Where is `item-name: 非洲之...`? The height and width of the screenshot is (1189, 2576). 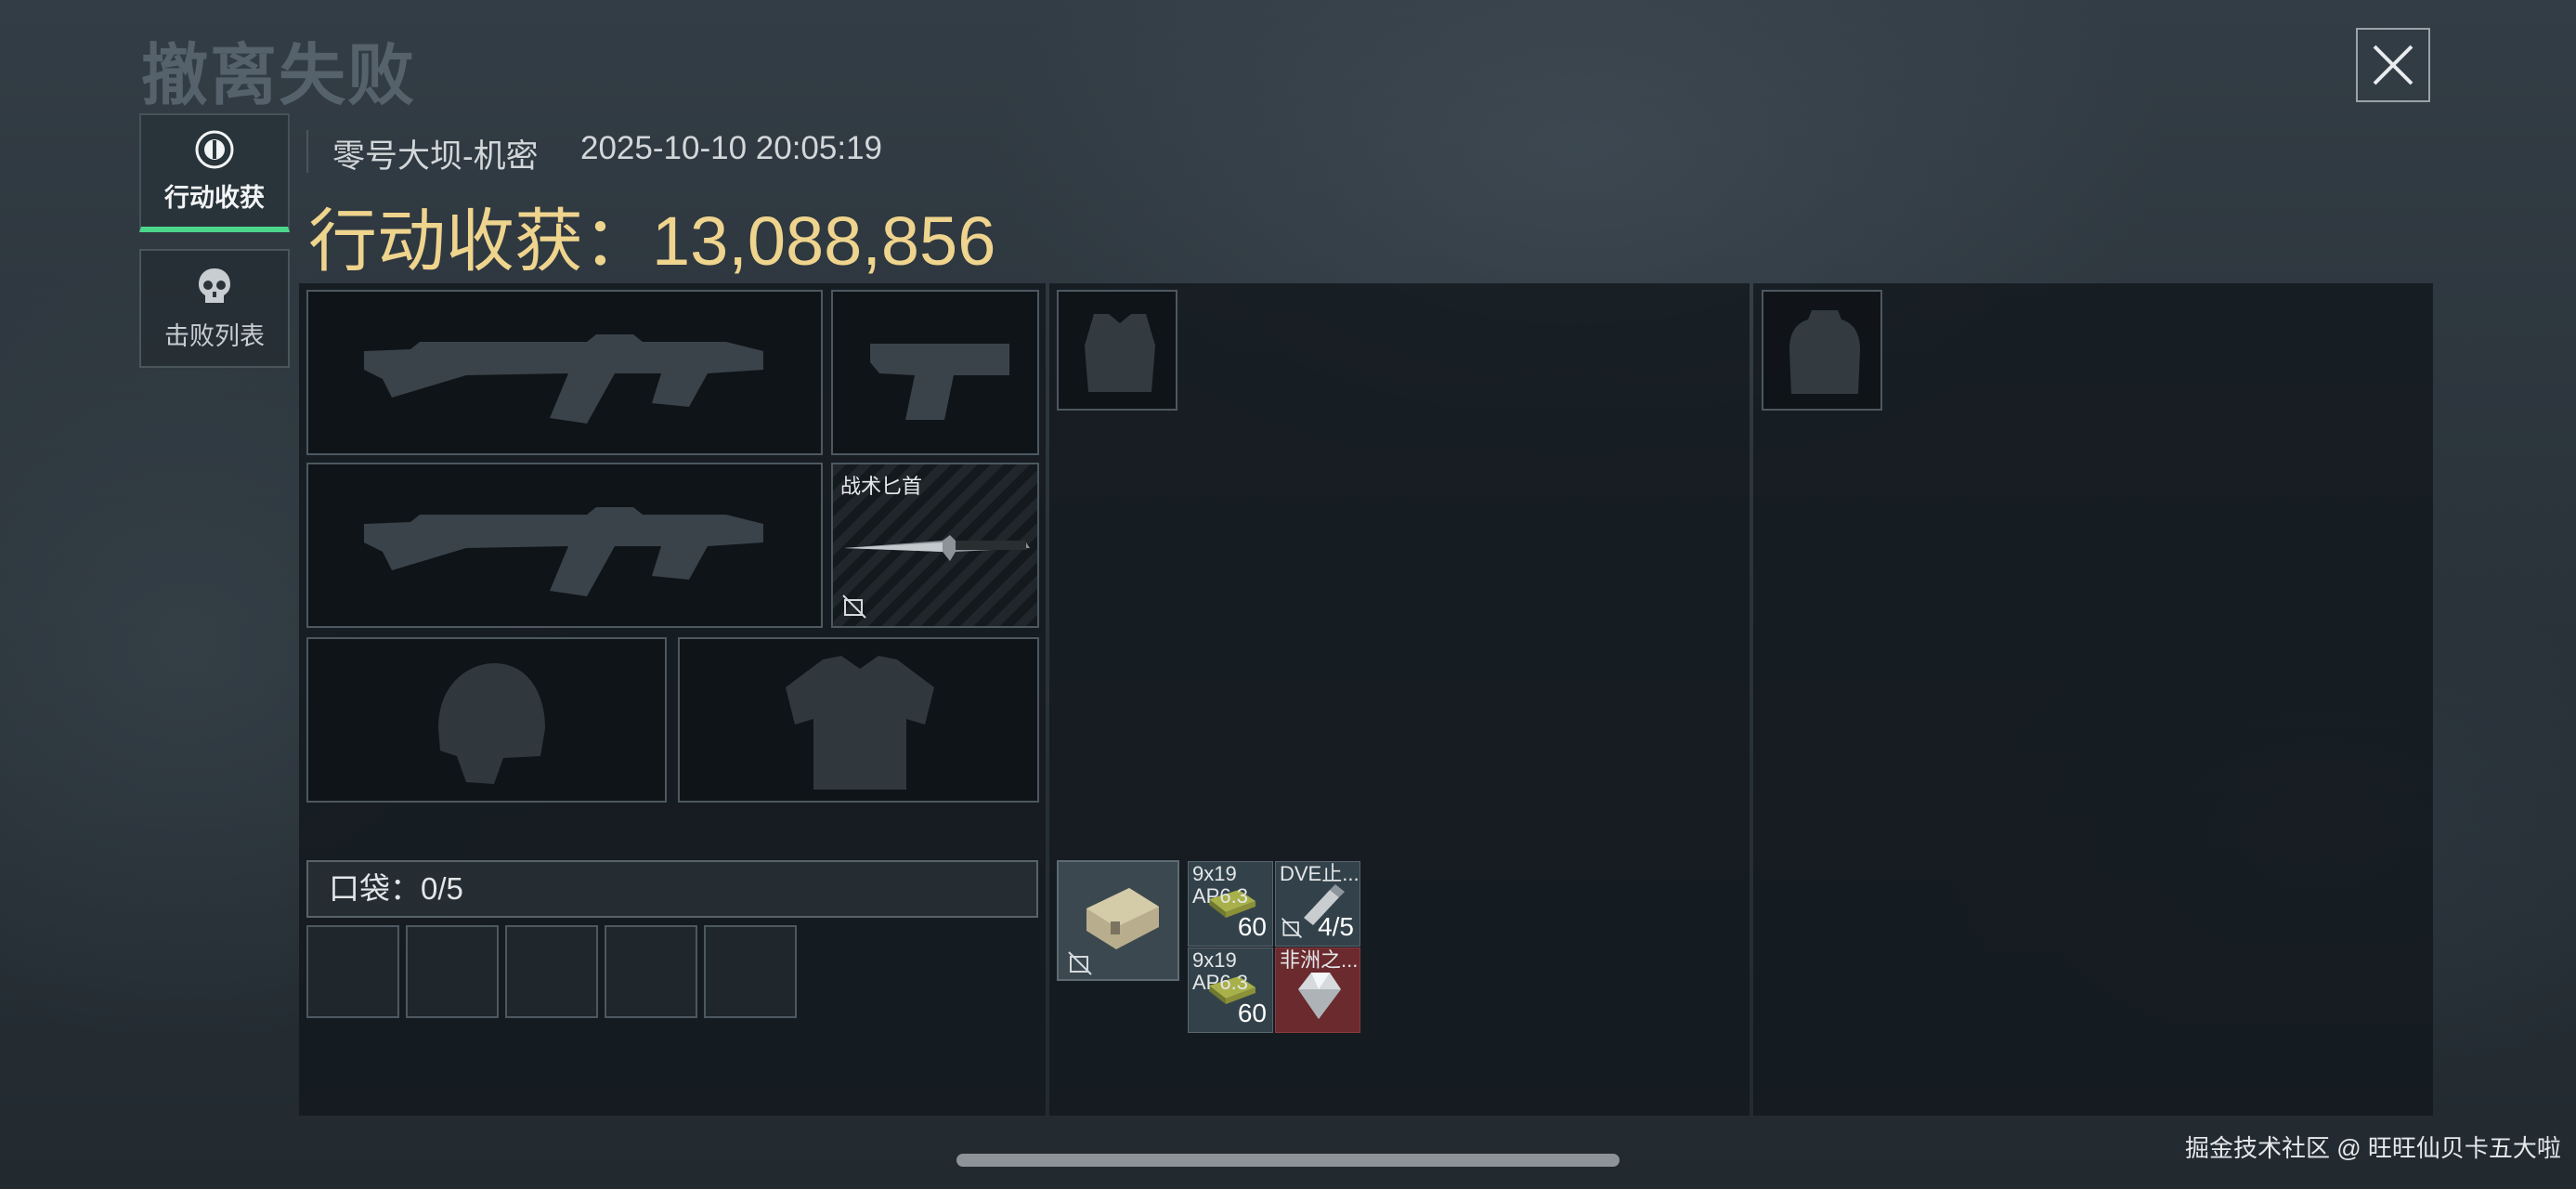 item-name: 非洲之... is located at coordinates (1319, 960).